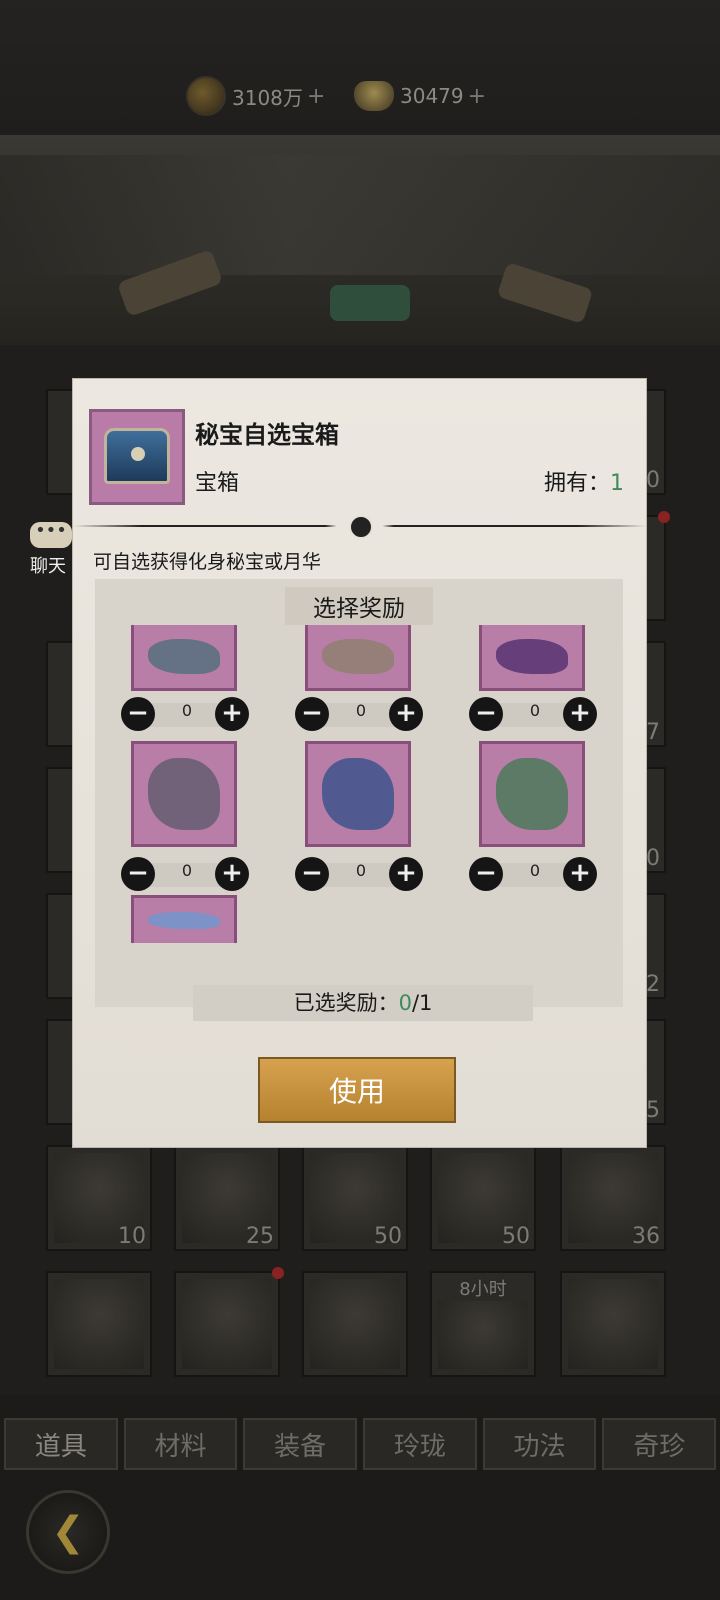  What do you see at coordinates (420, 1444) in the screenshot?
I see `tab-linglong: 玲珑` at bounding box center [420, 1444].